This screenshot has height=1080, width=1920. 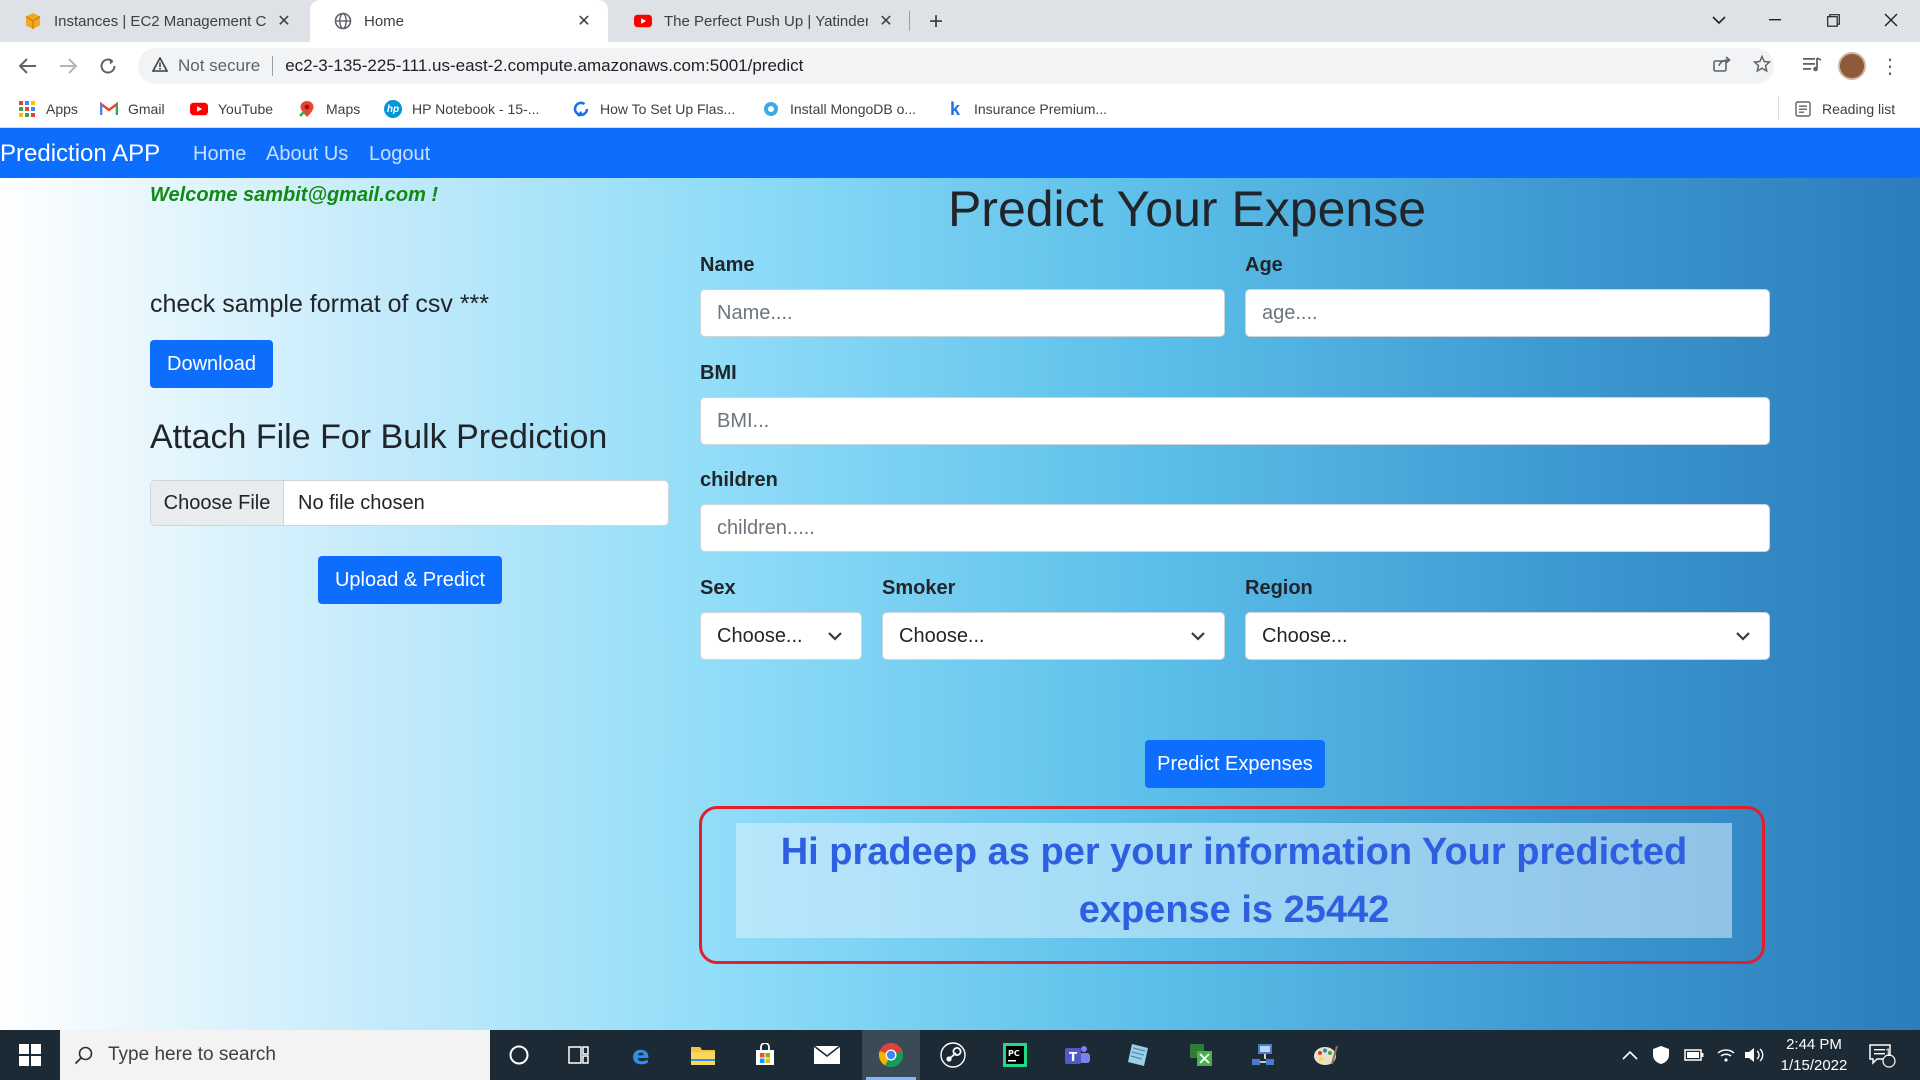 I want to click on media-queue-icon, so click(x=1812, y=64).